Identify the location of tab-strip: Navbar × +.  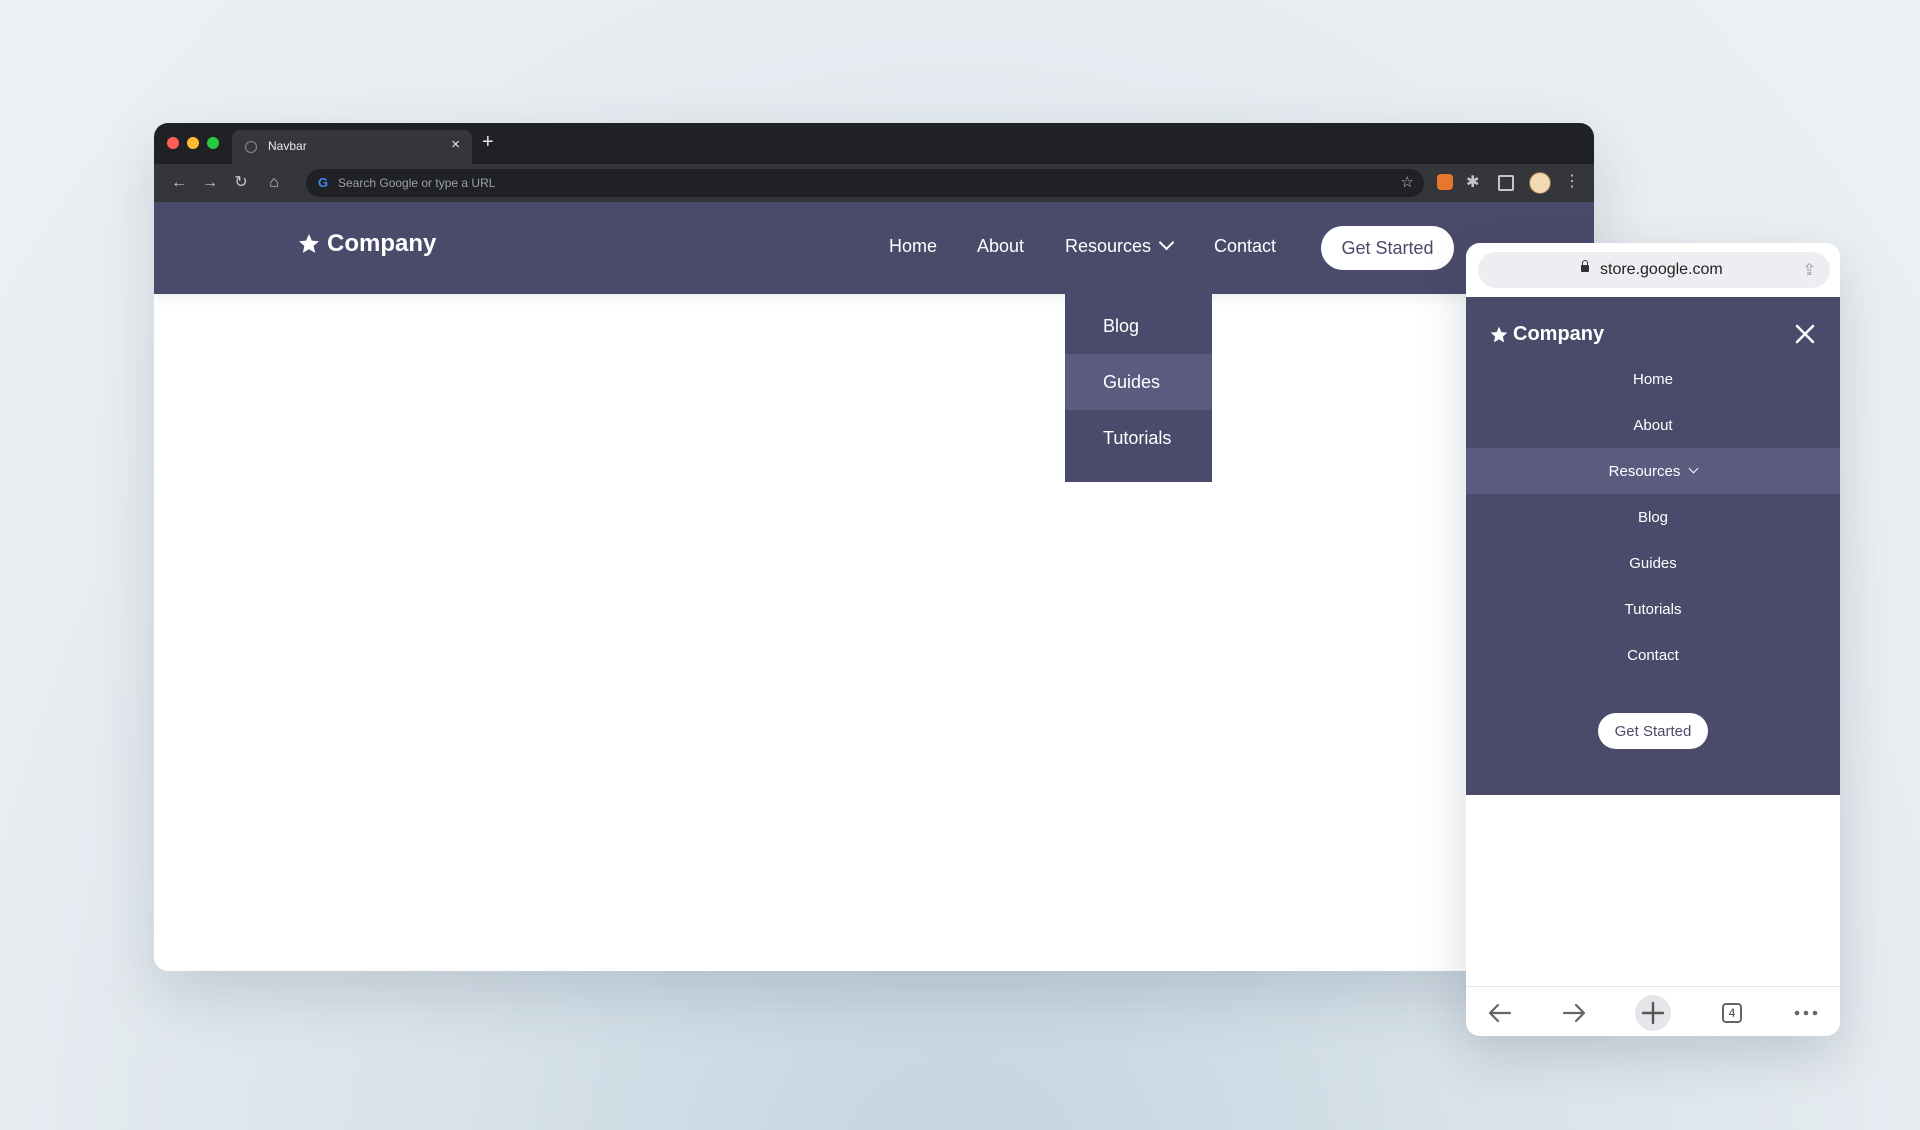
(874, 143).